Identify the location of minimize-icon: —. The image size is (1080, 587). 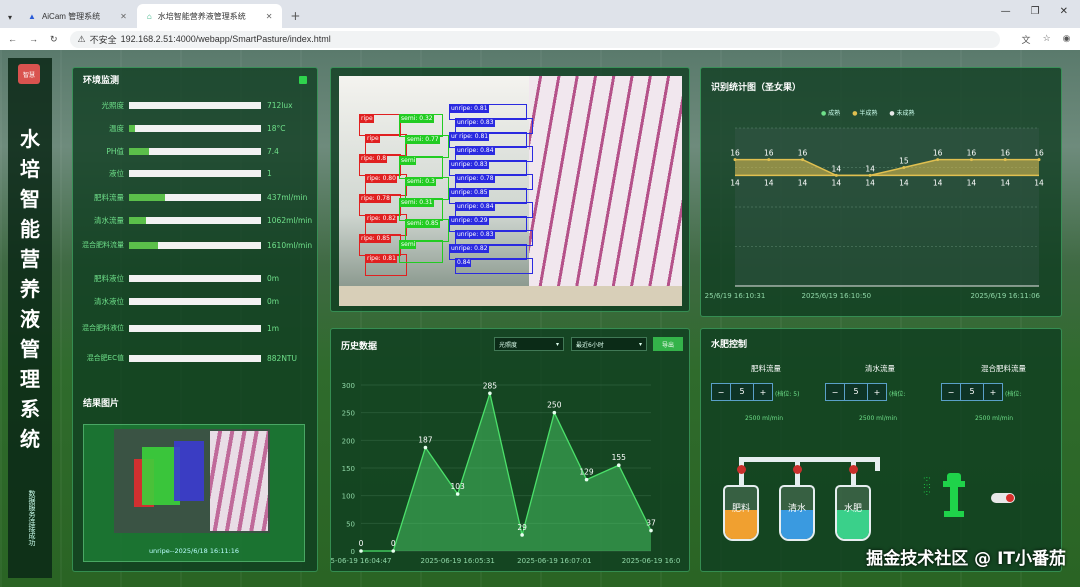
(1006, 11).